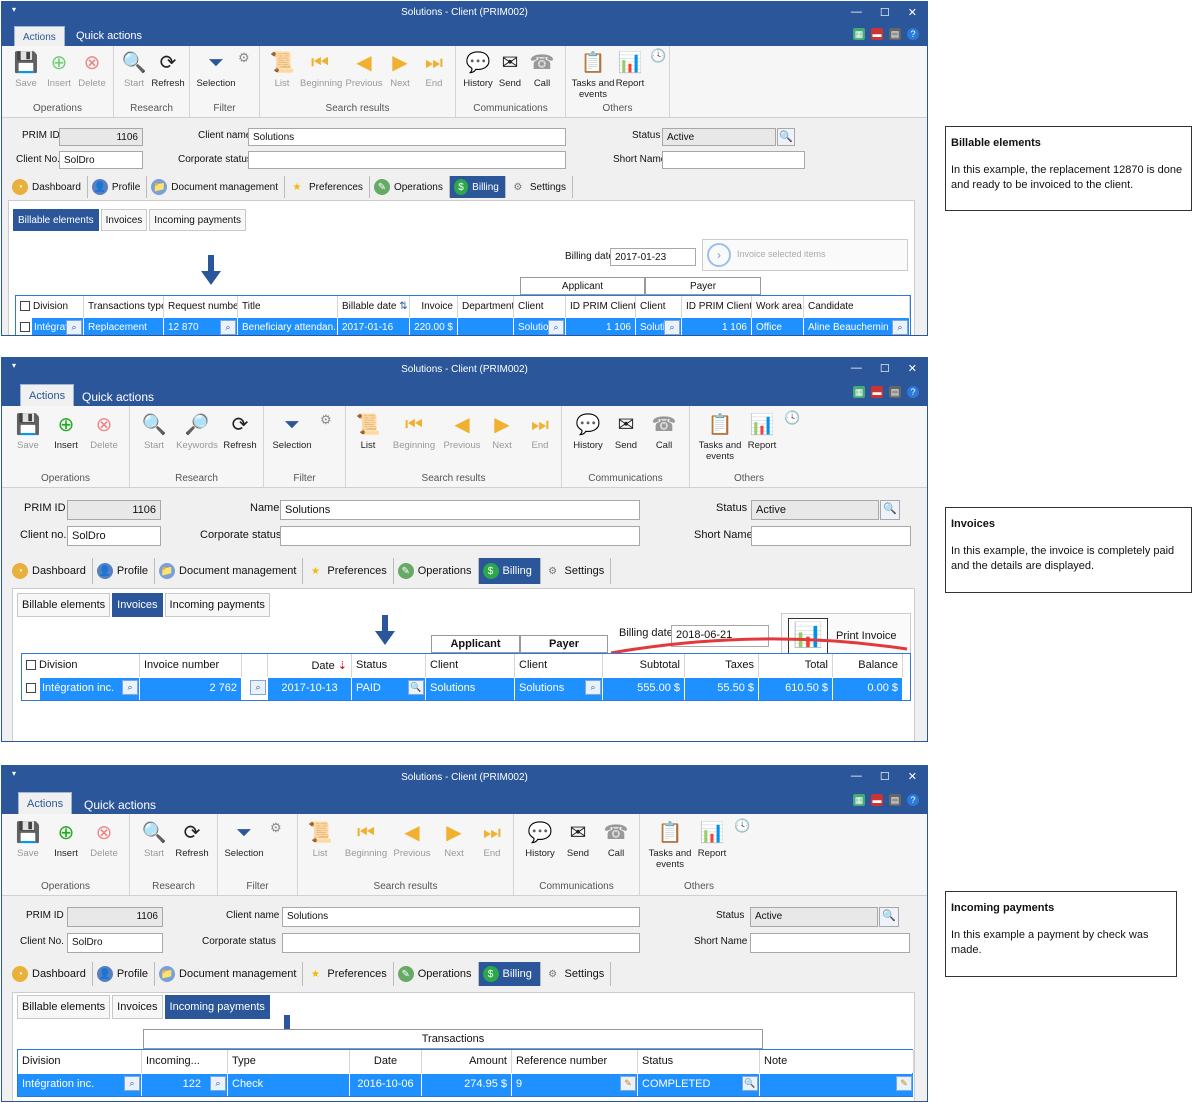 Image resolution: width=1192 pixels, height=1103 pixels. What do you see at coordinates (289, 1061) in the screenshot?
I see `col-type: Type` at bounding box center [289, 1061].